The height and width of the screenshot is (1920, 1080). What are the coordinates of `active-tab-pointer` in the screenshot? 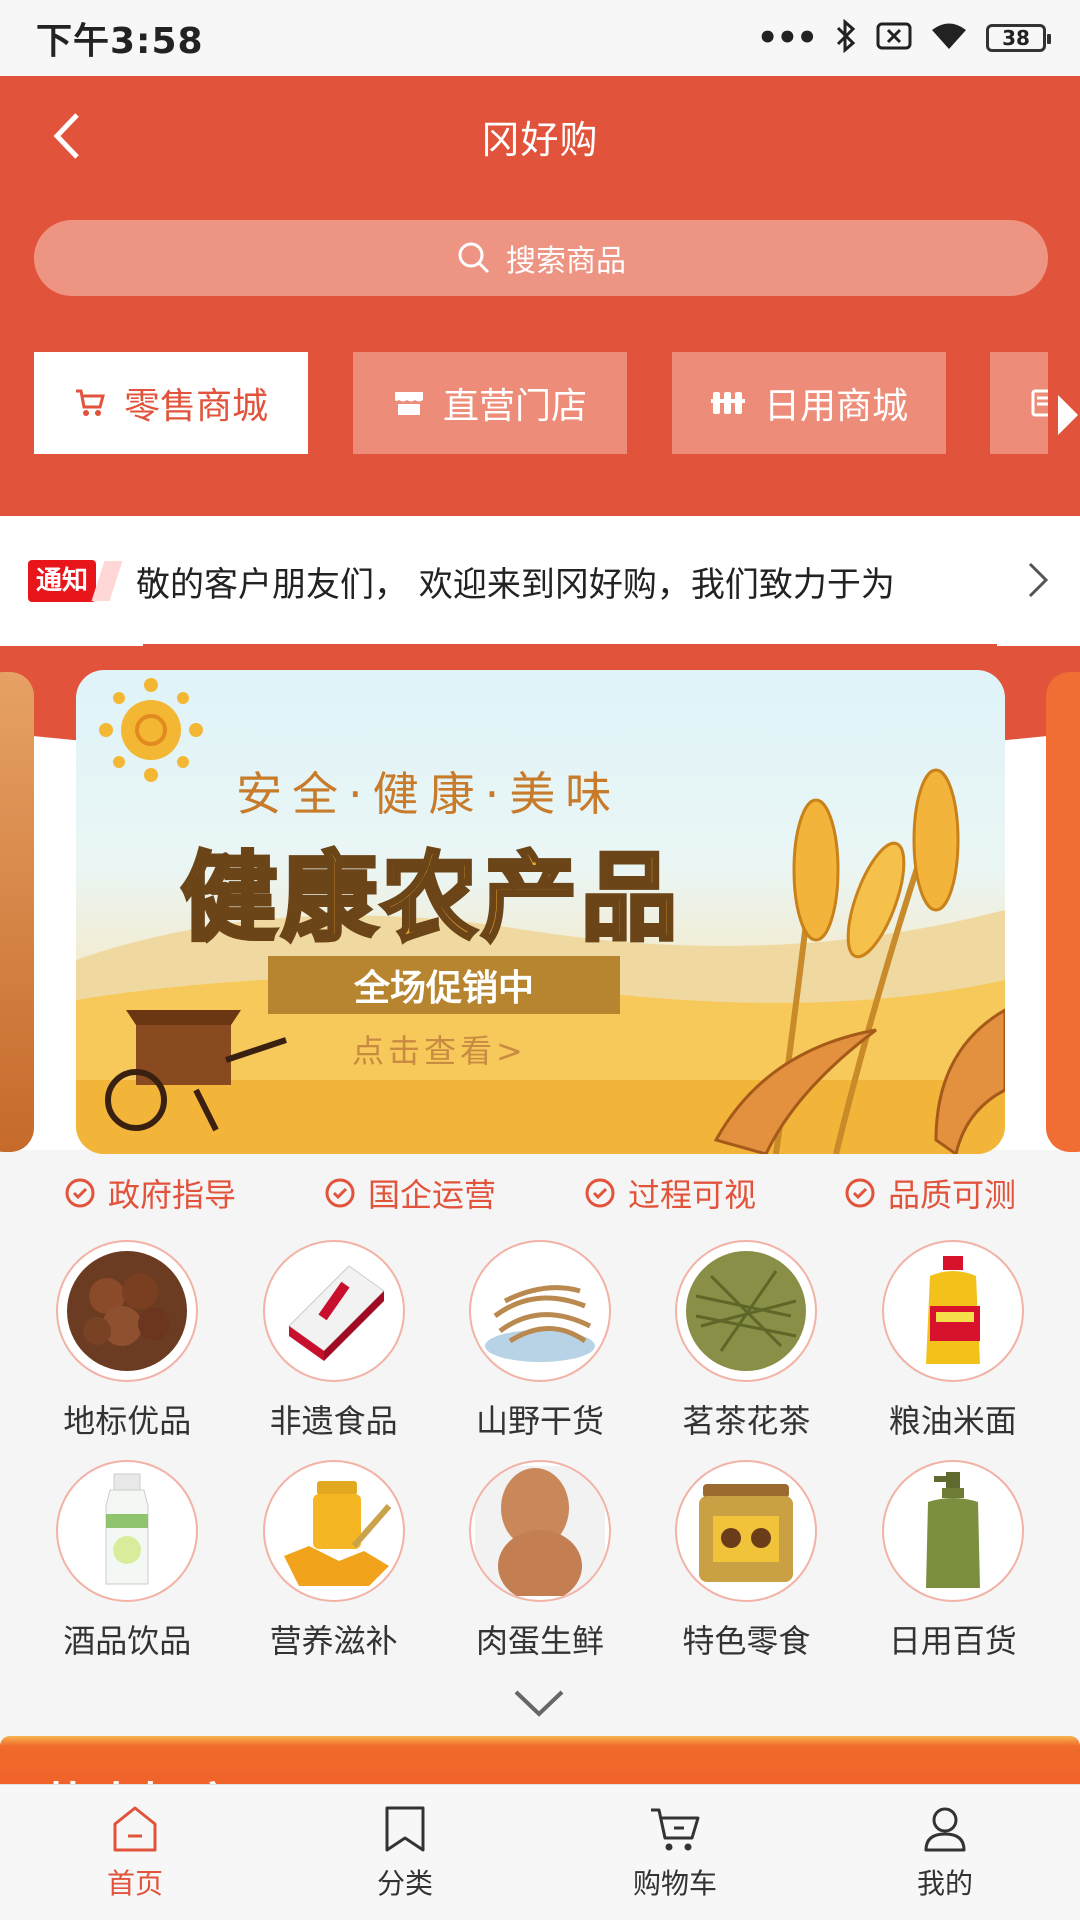 It's located at (171, 384).